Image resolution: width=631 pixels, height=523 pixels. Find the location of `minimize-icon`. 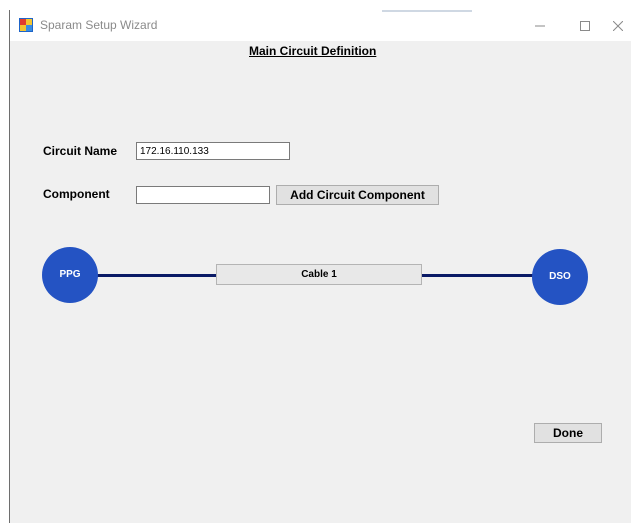

minimize-icon is located at coordinates (540, 26).